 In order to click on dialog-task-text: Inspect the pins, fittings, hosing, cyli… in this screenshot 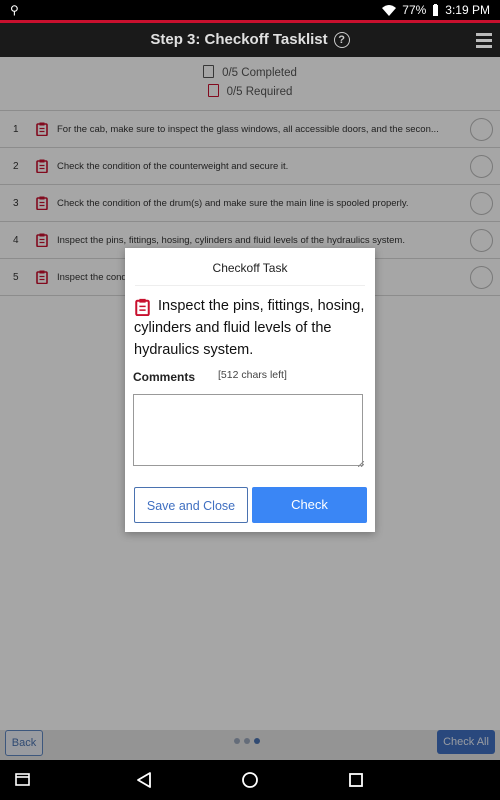, I will do `click(249, 328)`.